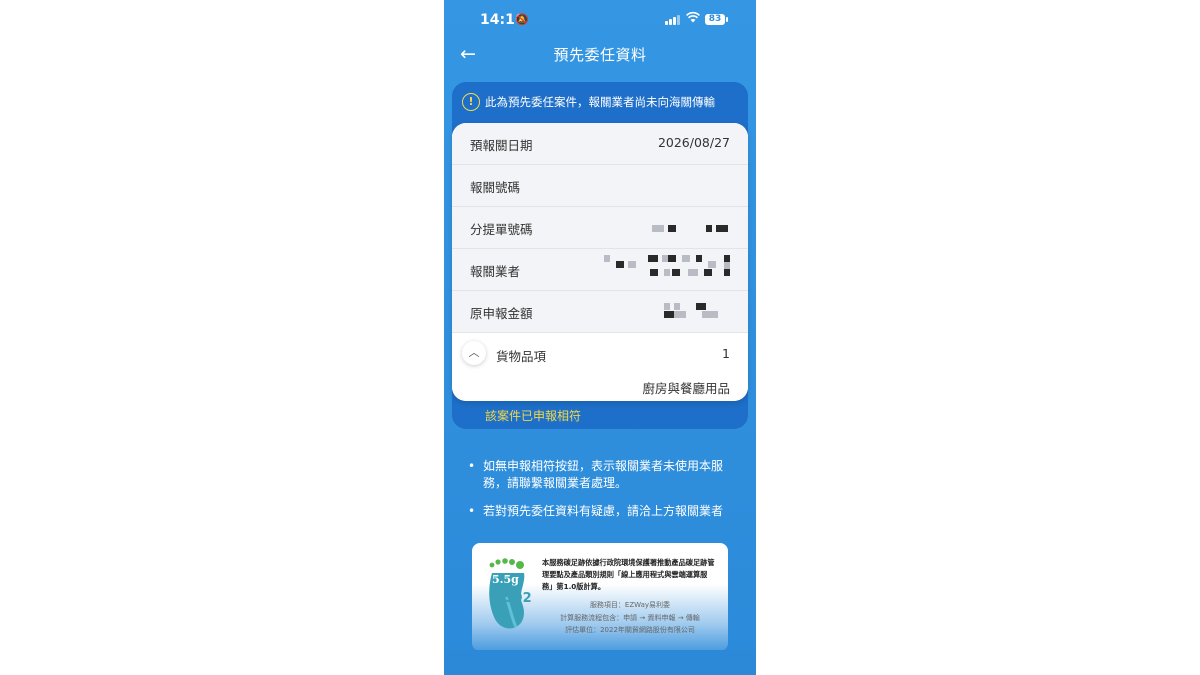 This screenshot has width=1200, height=675. I want to click on row-label: 報關號碼, so click(495, 187).